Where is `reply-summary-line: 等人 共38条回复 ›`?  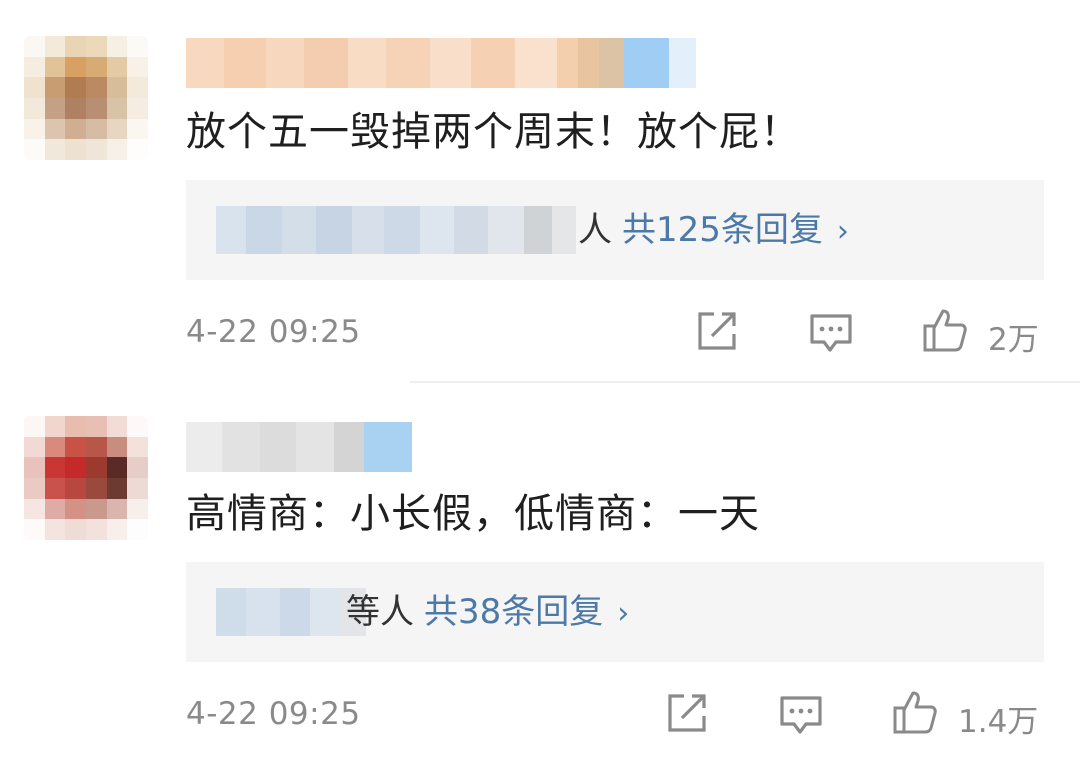
reply-summary-line: 等人 共38条回复 › is located at coordinates (487, 613).